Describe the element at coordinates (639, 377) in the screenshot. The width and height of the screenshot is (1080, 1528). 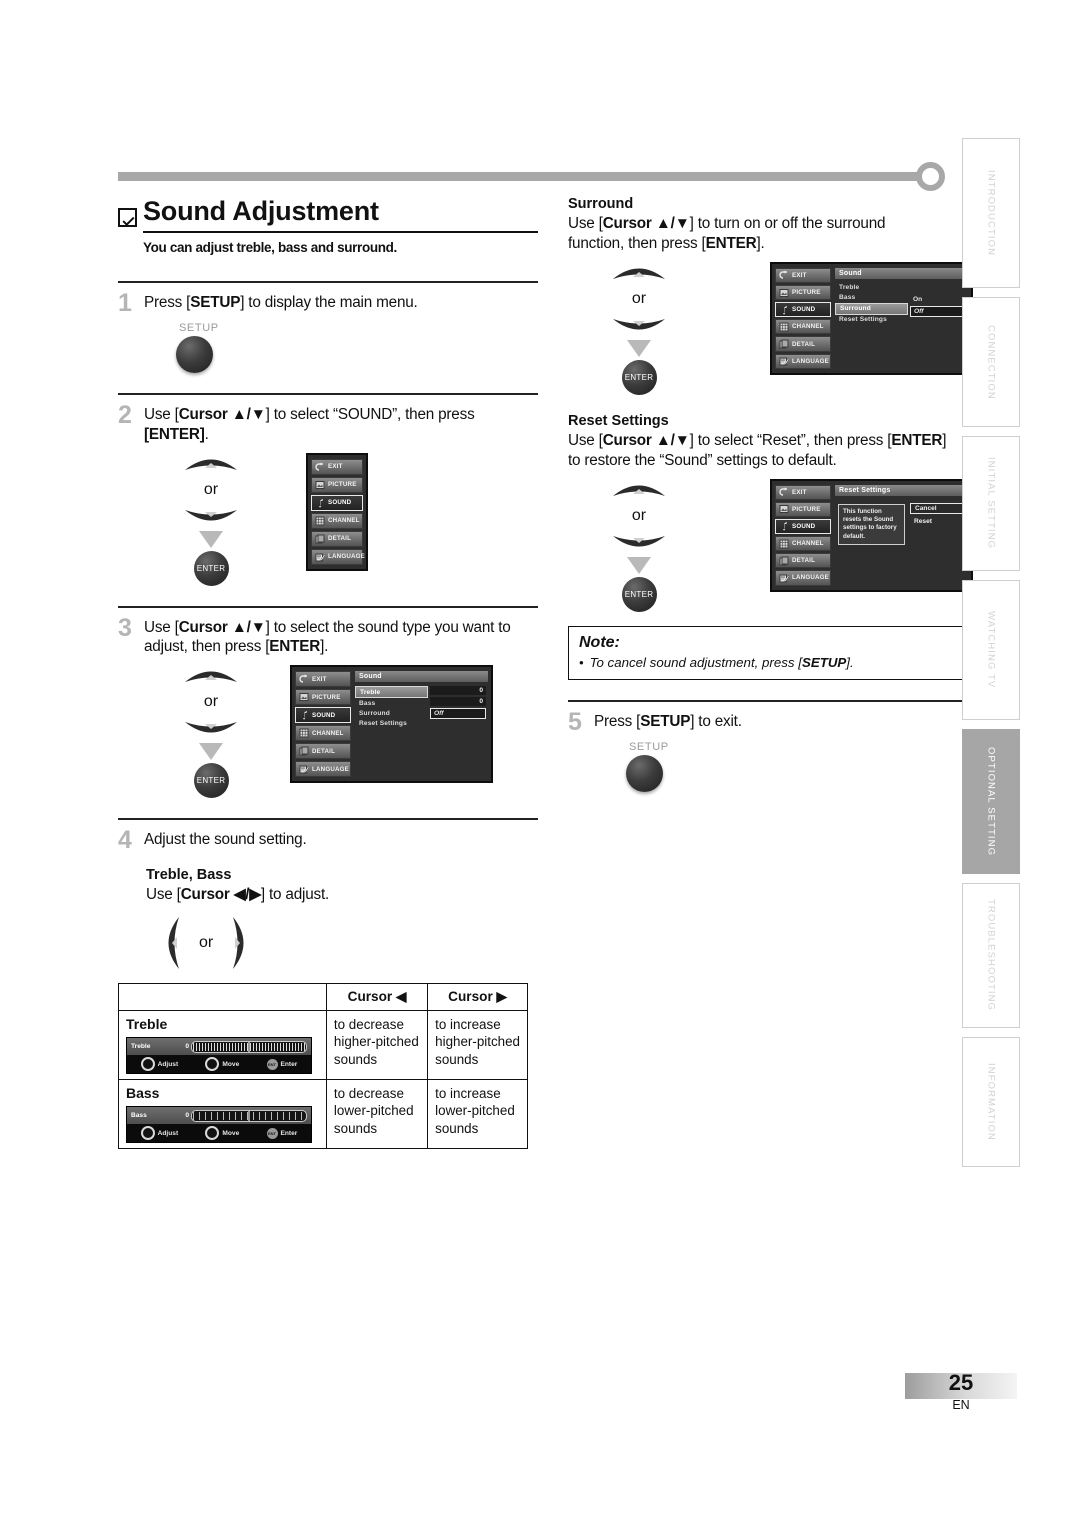
I see `enter-button-icon-surround: ENTER` at that location.